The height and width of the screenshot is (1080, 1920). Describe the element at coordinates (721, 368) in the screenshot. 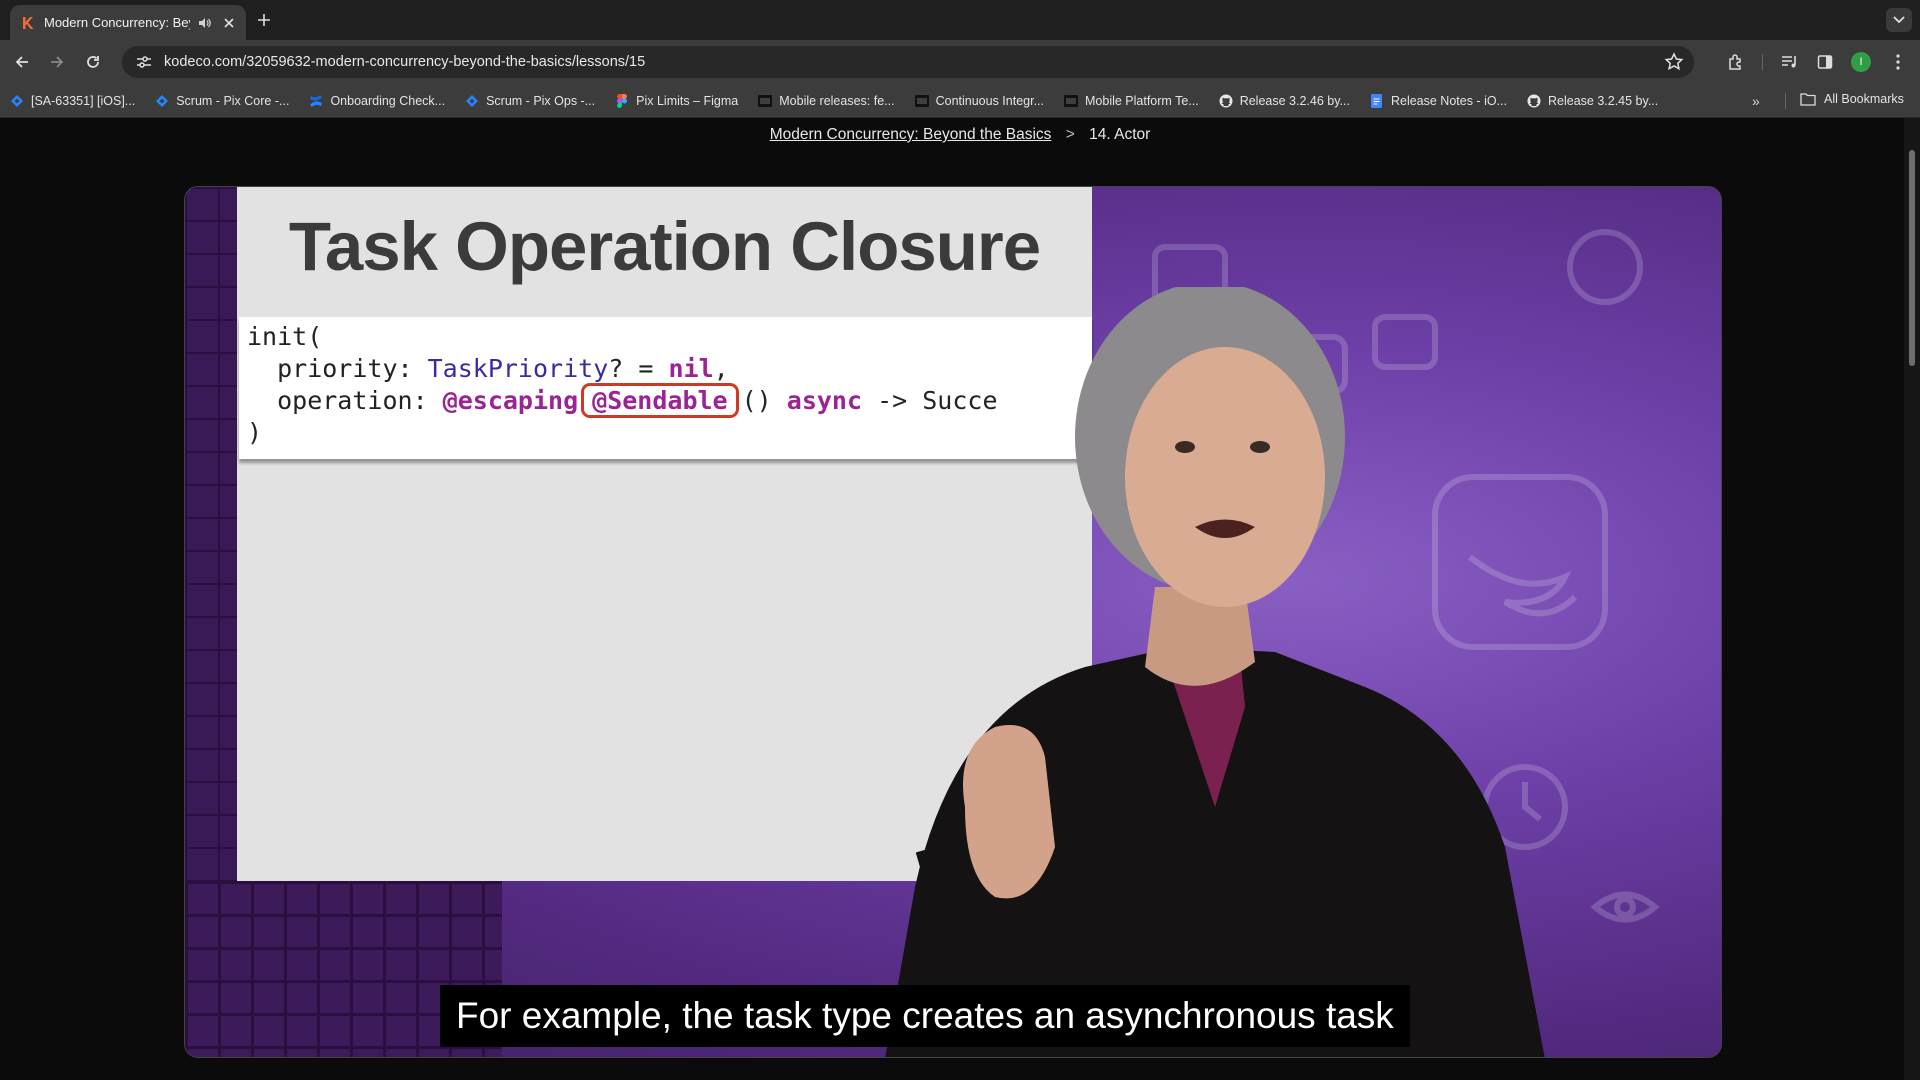

I see `code-text: ,` at that location.